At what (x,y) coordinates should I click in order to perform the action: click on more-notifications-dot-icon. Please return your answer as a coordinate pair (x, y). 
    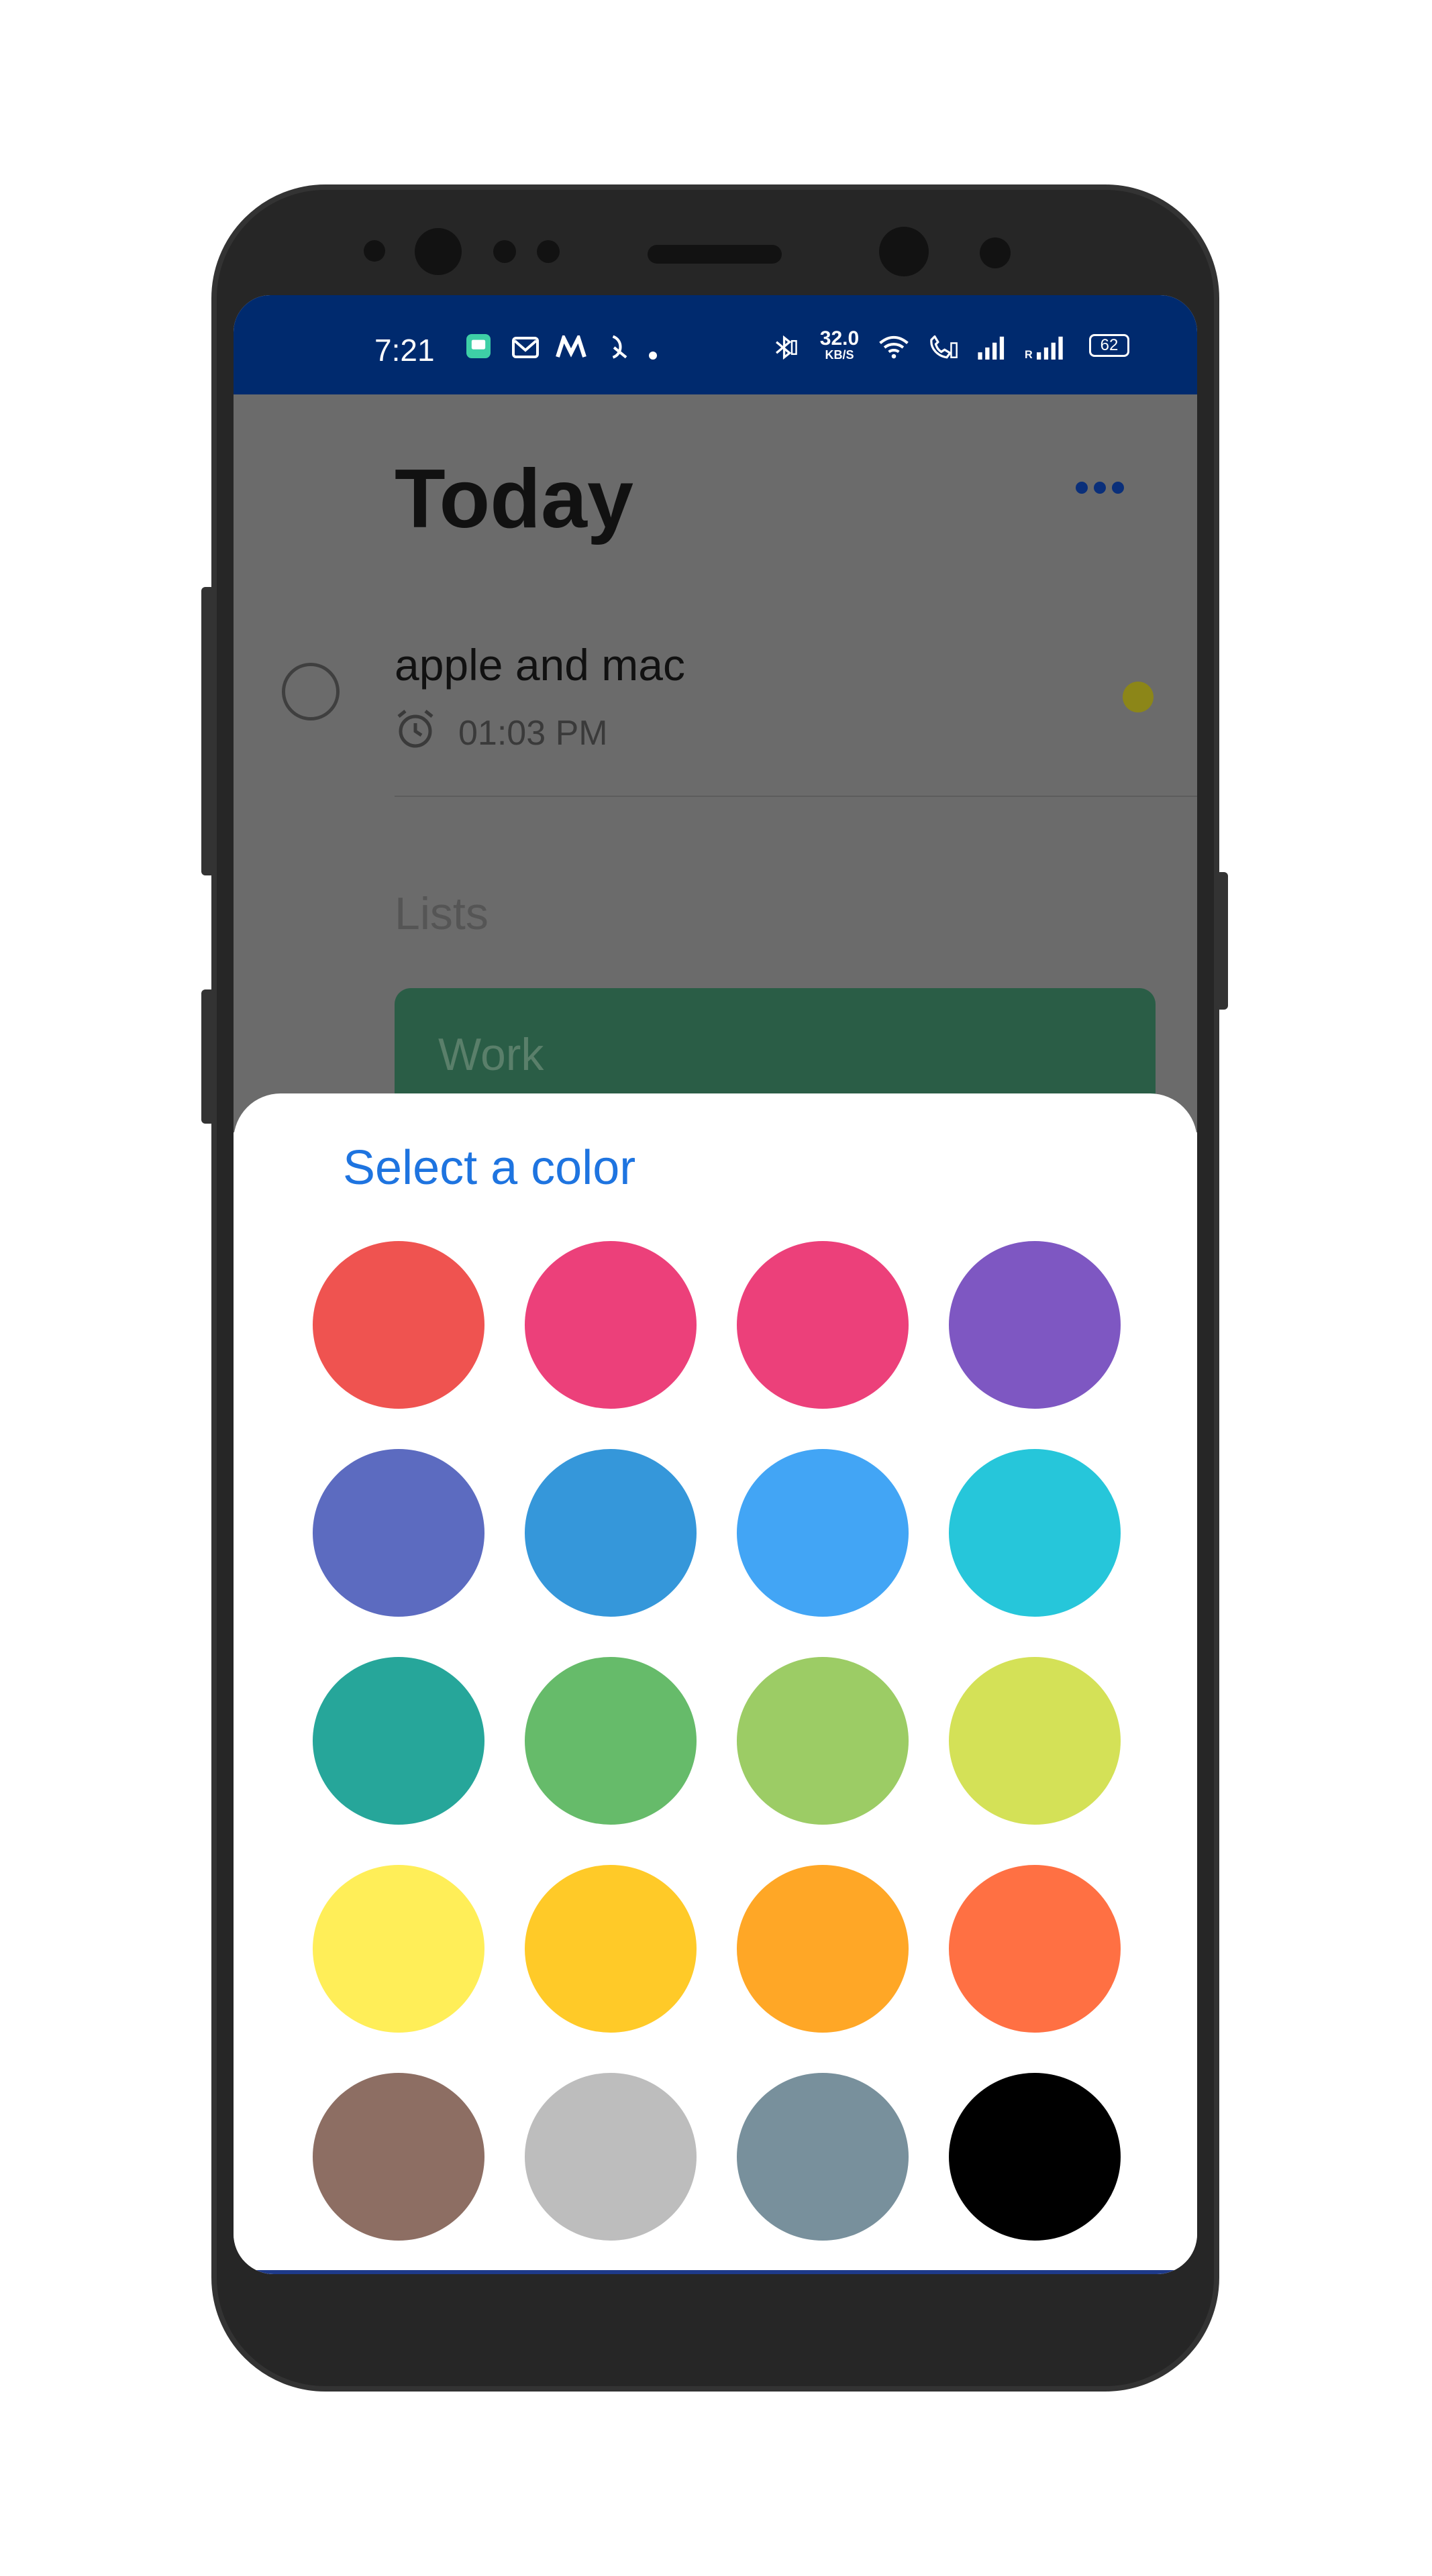
    Looking at the image, I should click on (653, 356).